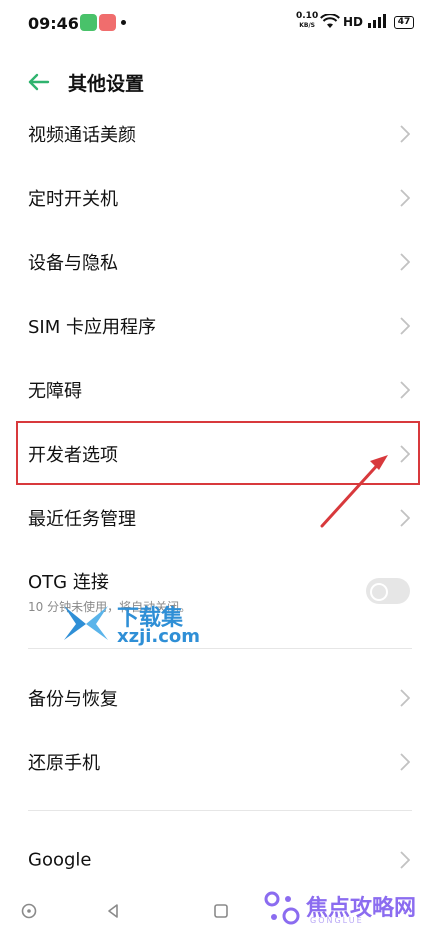  I want to click on setting-label: 无障碍, so click(55, 391).